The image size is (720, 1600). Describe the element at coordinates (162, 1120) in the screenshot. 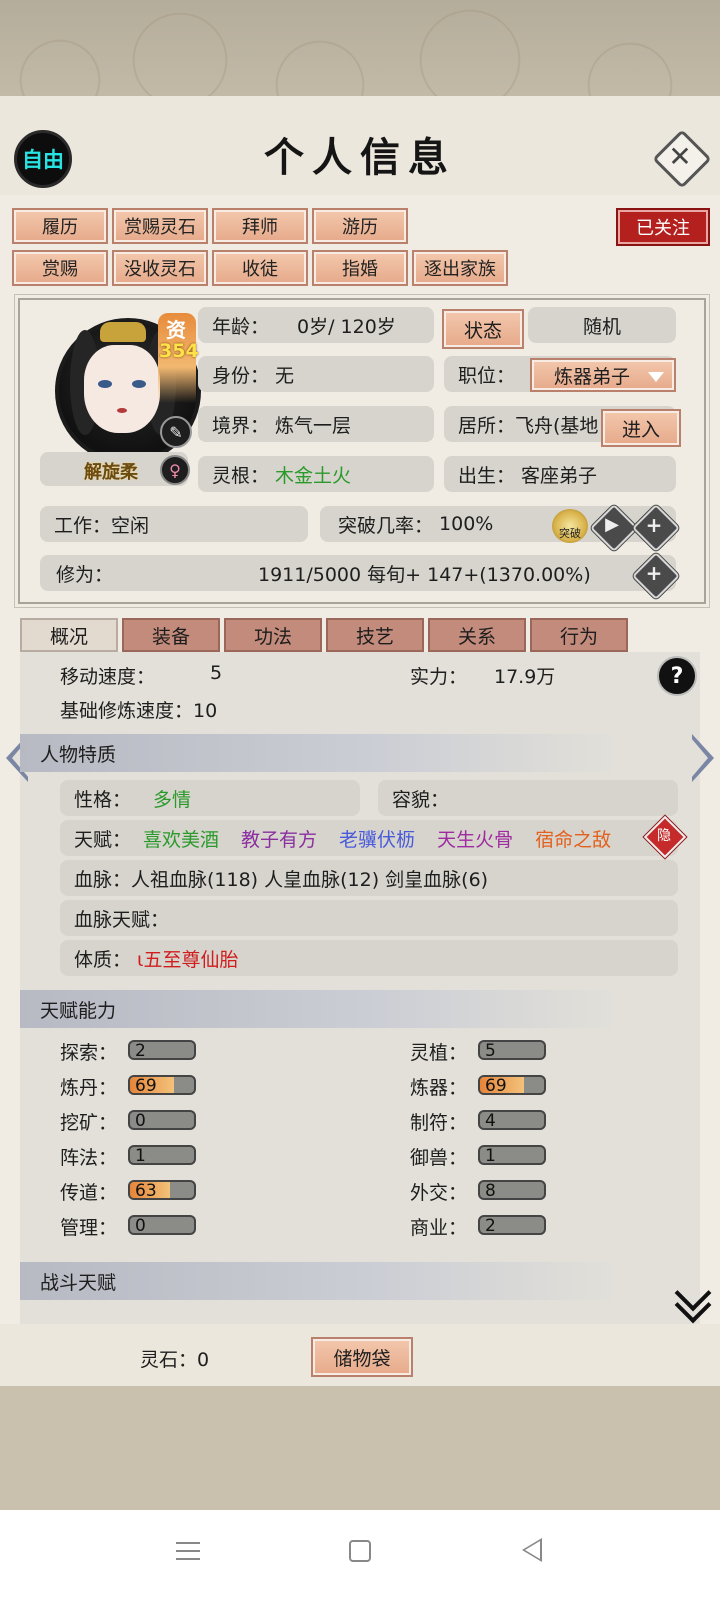

I see `ability-bar: 0` at that location.